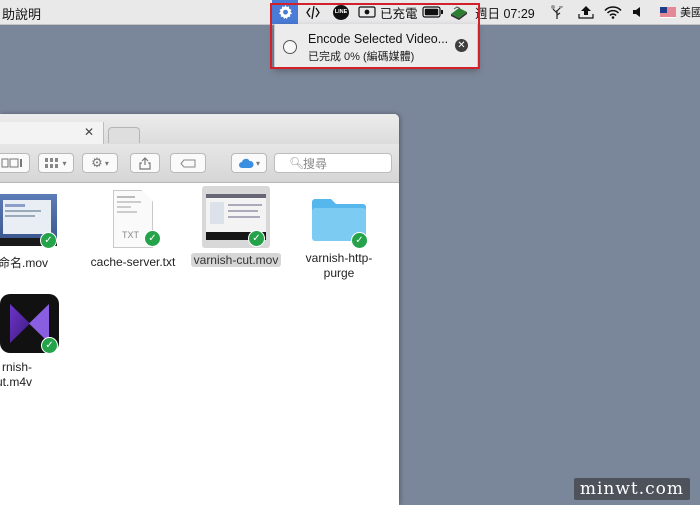 The image size is (700, 505). Describe the element at coordinates (29, 232) in the screenshot. I see `file-item: ✓ 未命名.mov` at that location.